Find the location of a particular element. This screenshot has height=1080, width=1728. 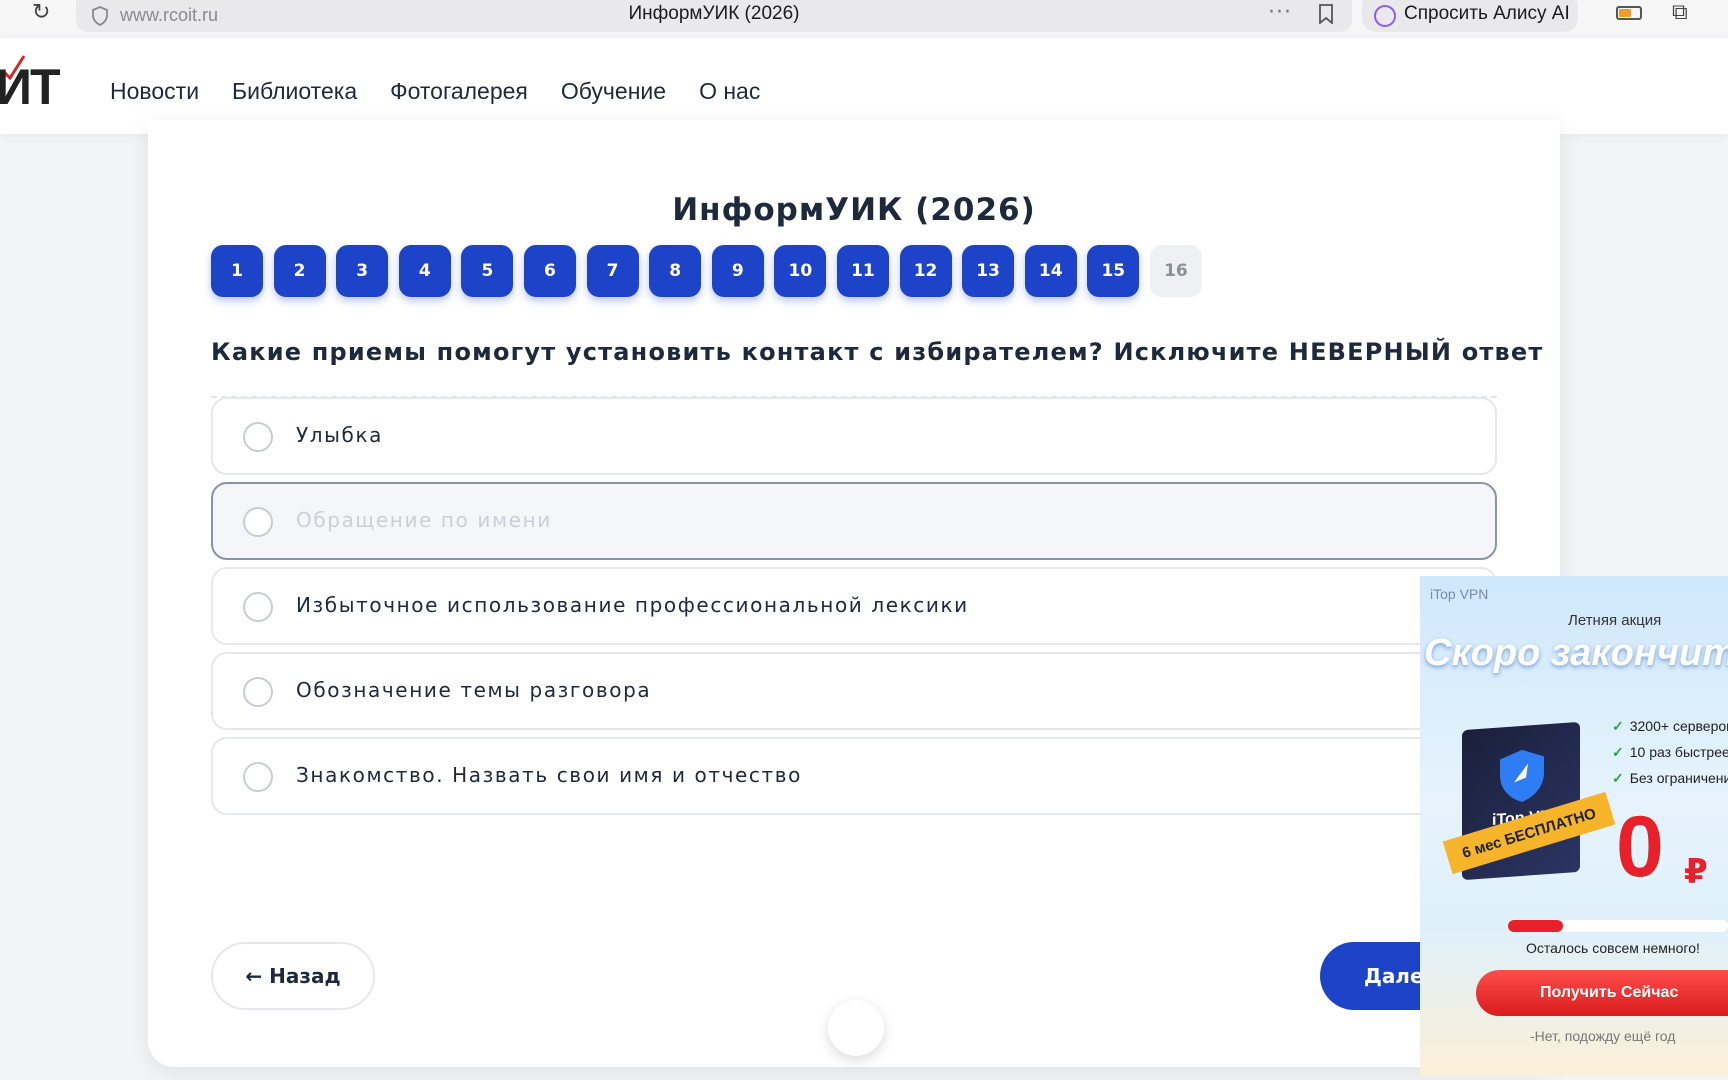

bookmark-icon is located at coordinates (1326, 14).